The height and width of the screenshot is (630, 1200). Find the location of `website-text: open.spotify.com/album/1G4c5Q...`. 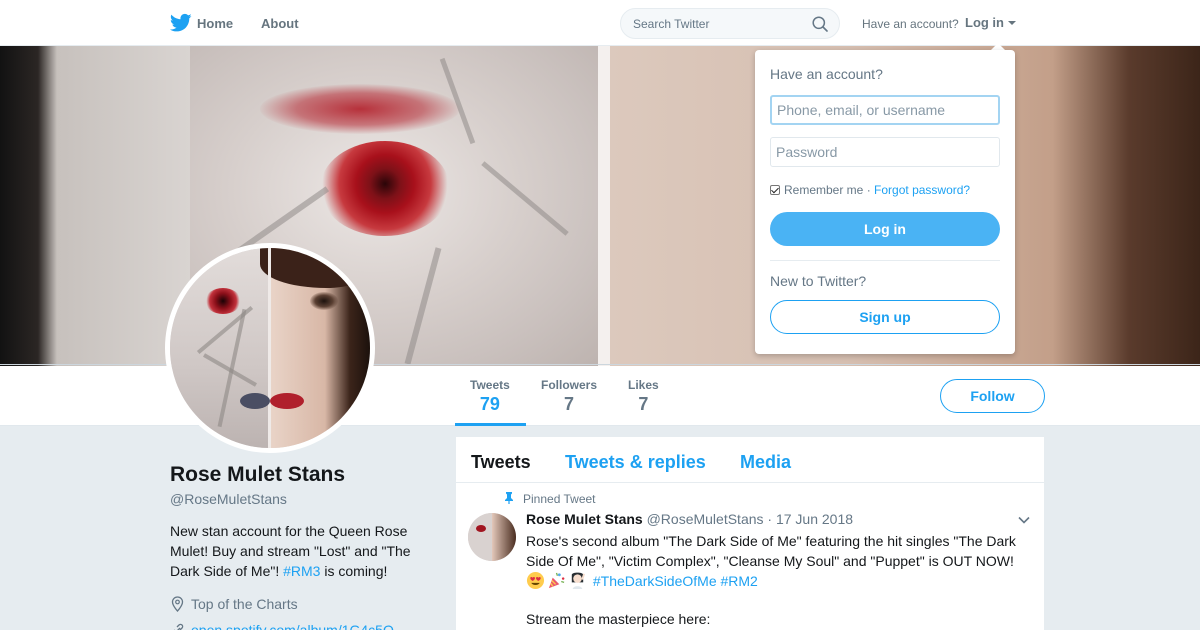

website-text: open.spotify.com/album/1G4c5Q... is located at coordinates (298, 626).